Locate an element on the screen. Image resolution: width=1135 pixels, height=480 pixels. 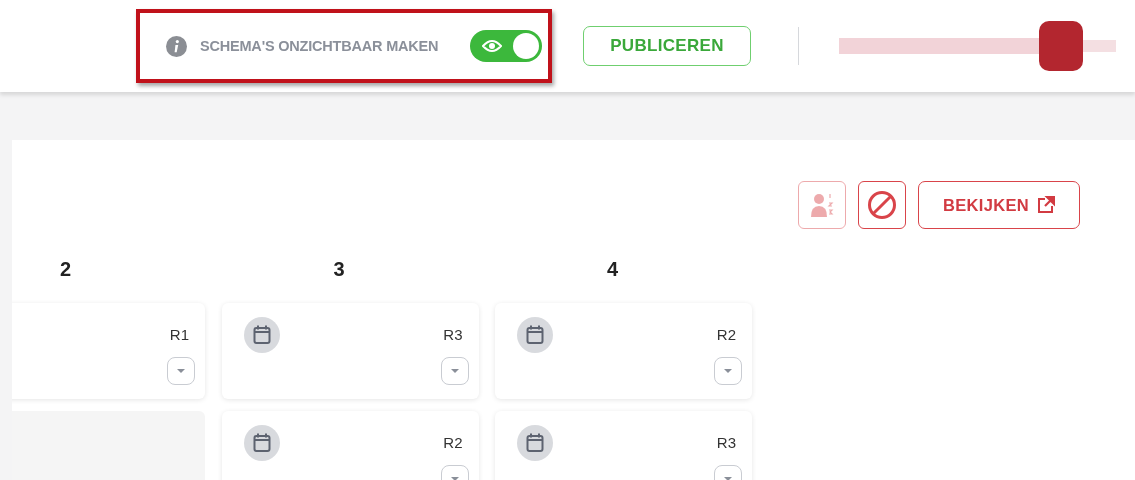
round-label: R1 is located at coordinates (179, 334).